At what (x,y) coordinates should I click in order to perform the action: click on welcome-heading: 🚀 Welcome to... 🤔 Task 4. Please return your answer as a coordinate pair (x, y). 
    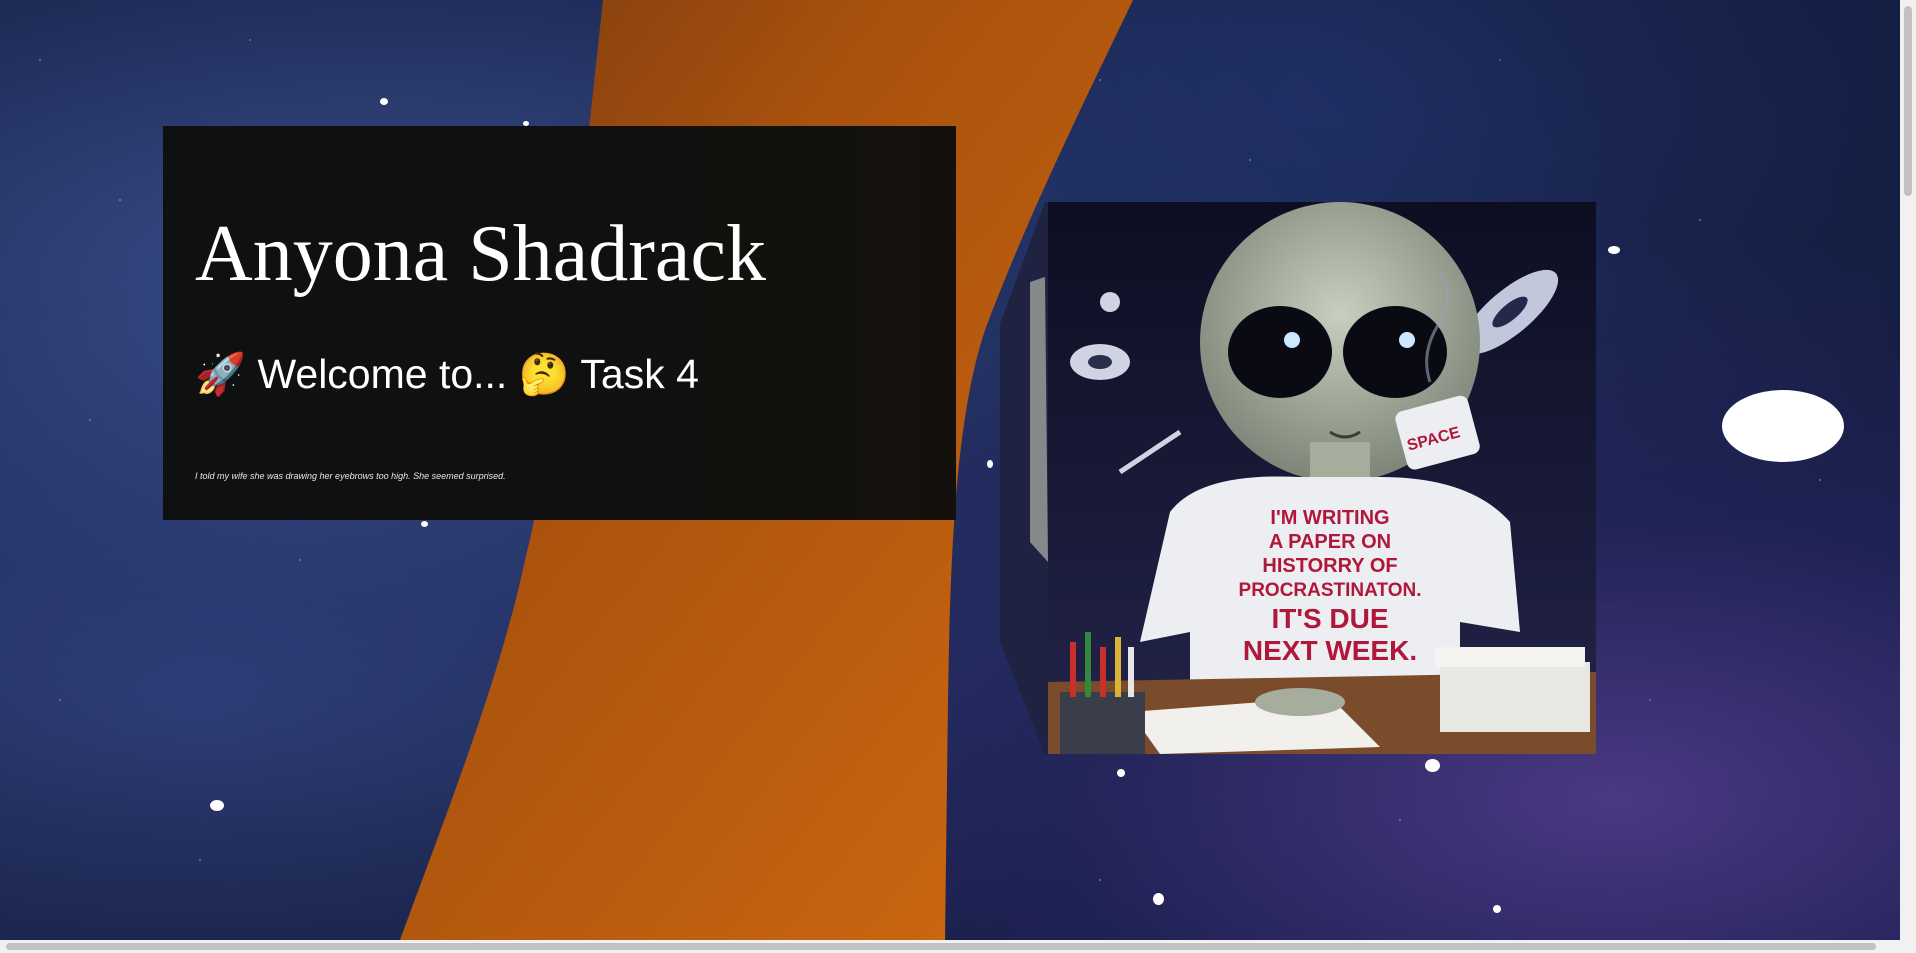
    Looking at the image, I should click on (447, 374).